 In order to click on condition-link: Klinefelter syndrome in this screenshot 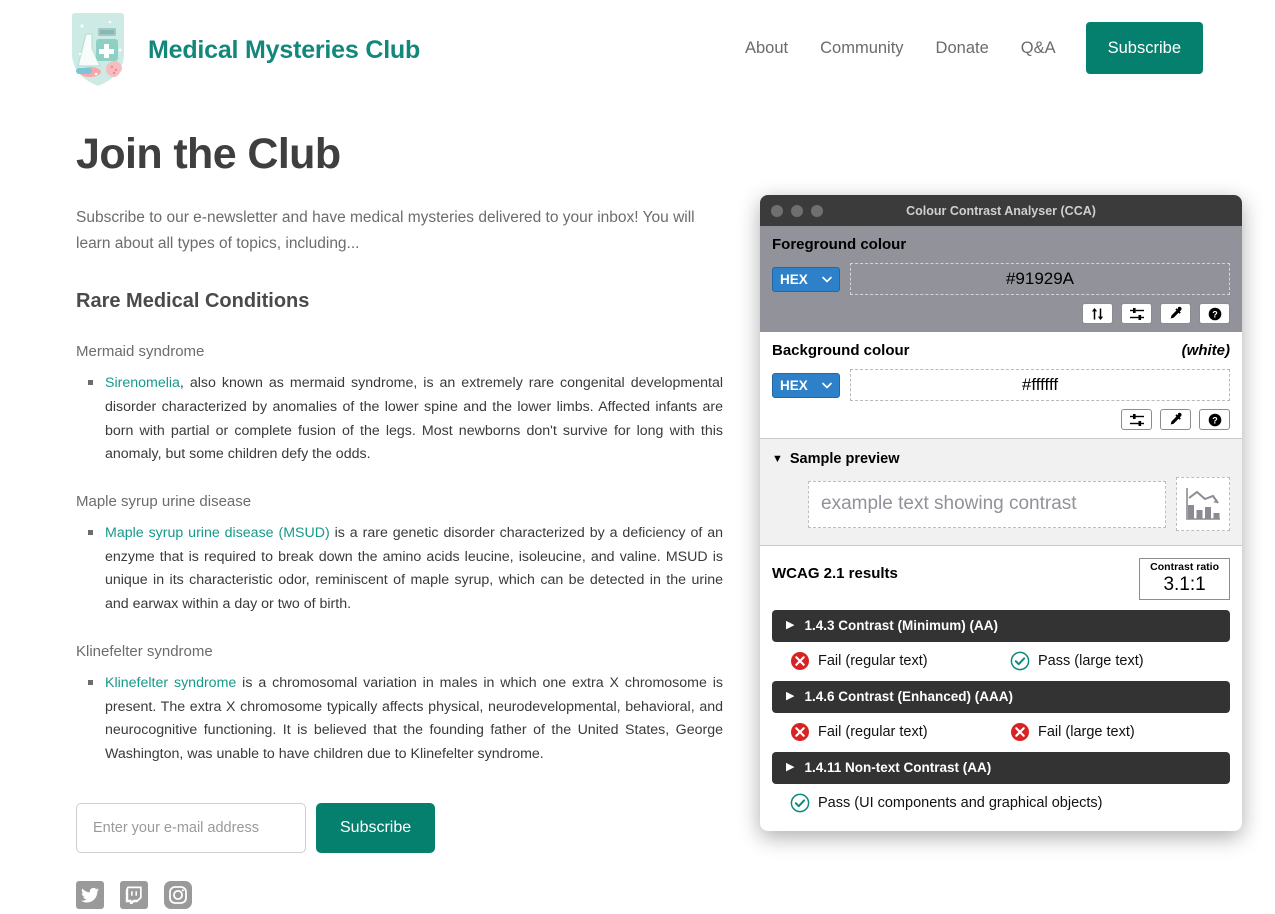, I will do `click(170, 683)`.